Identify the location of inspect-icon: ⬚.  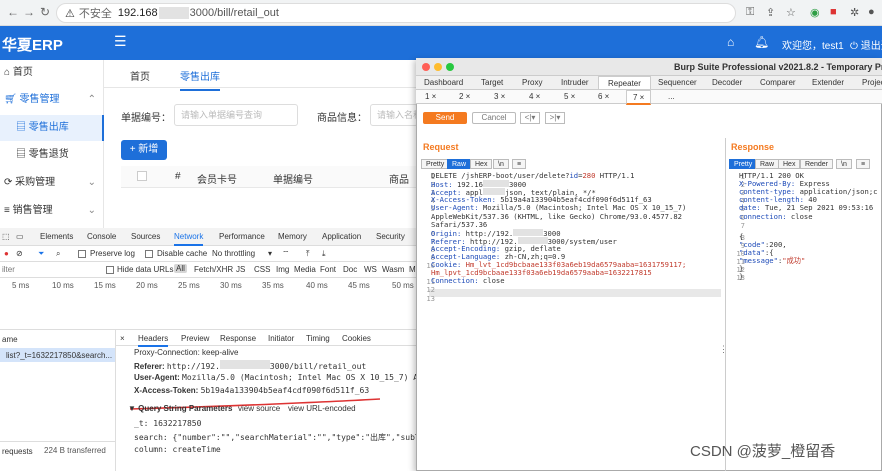
(6, 236).